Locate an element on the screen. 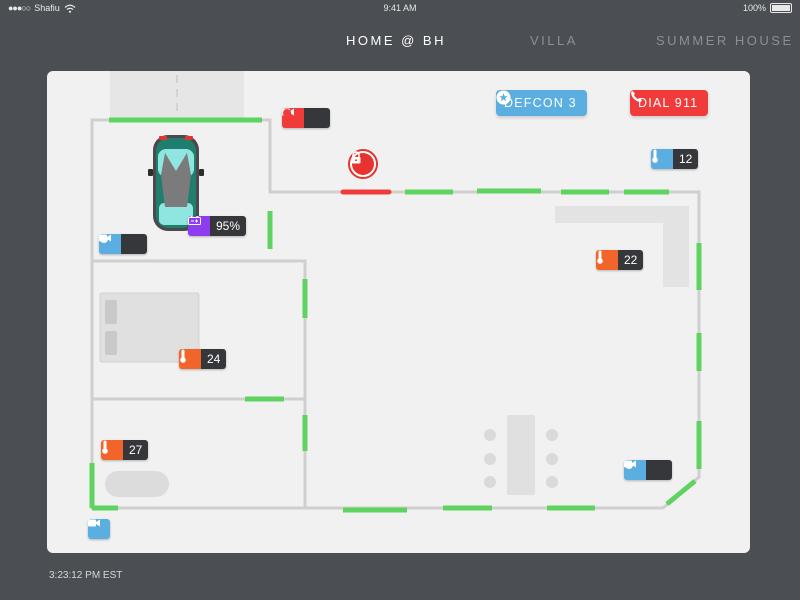  outside-camera-chip is located at coordinates (306, 118).